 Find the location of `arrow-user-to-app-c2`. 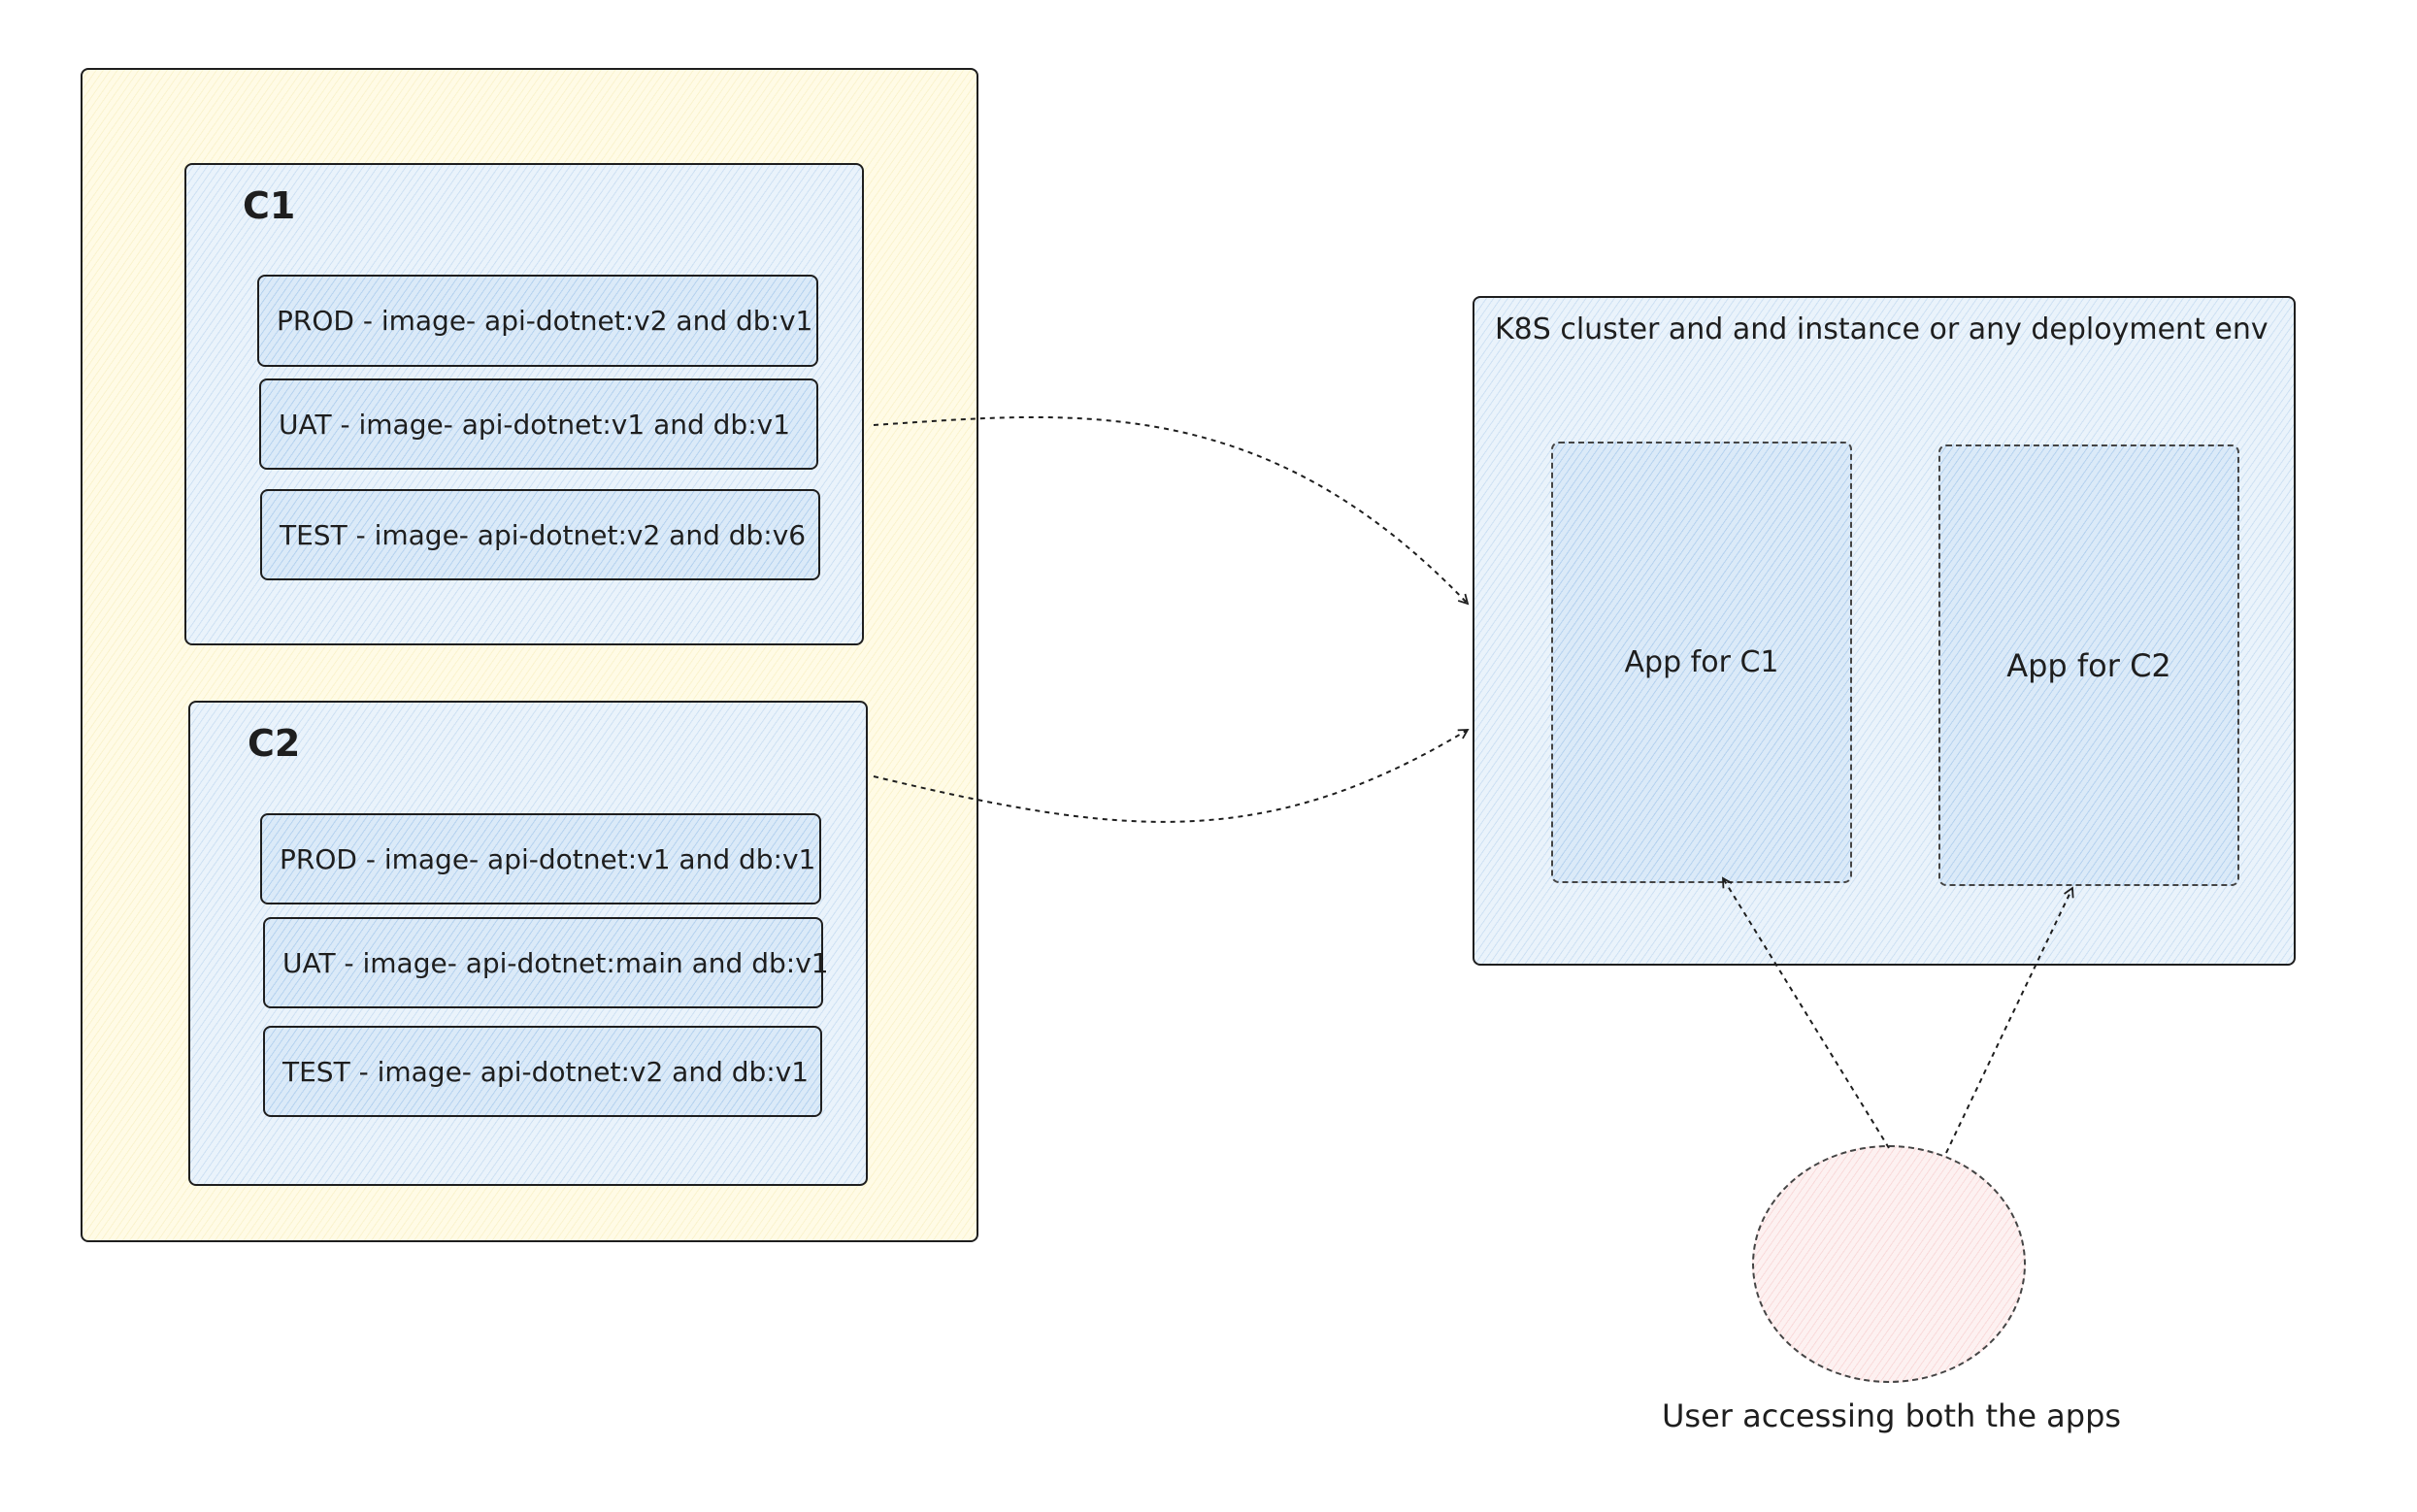

arrow-user-to-app-c2 is located at coordinates (2009, 1020).